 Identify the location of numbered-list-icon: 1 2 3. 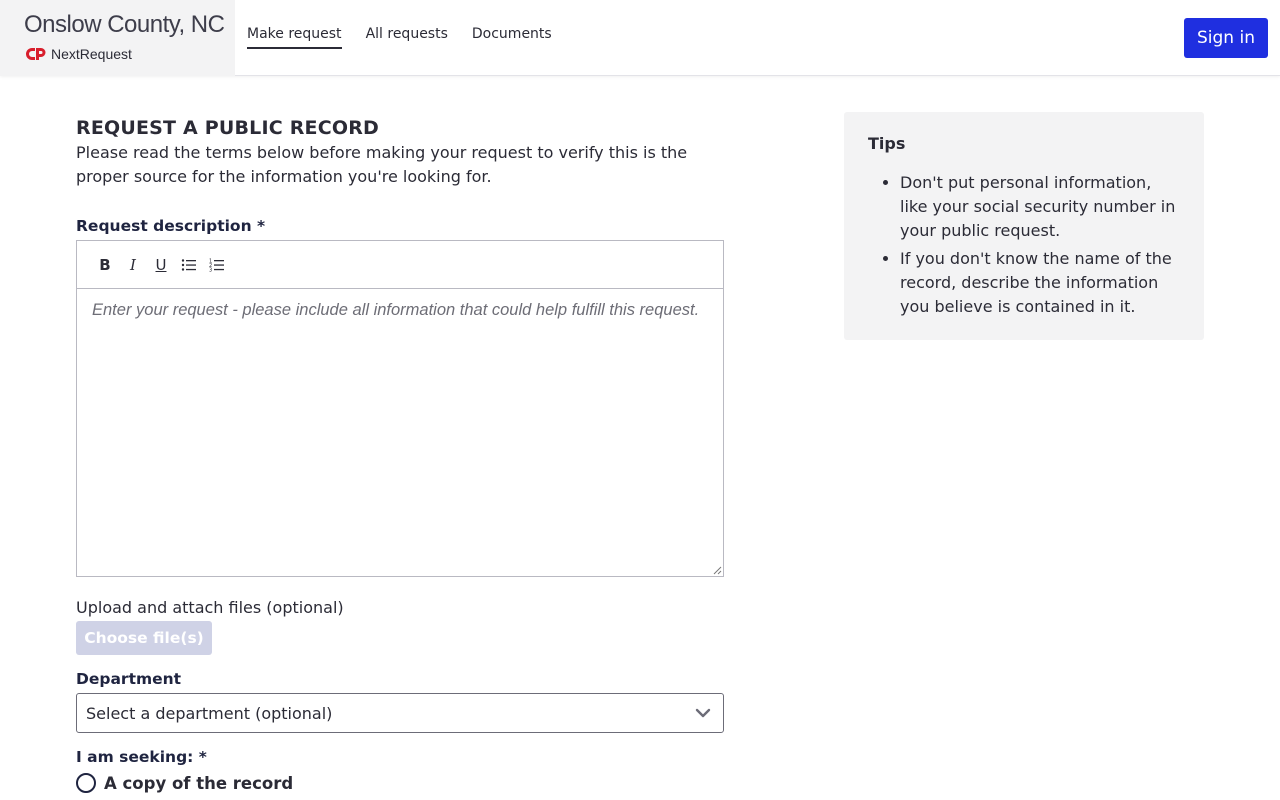
(216, 265).